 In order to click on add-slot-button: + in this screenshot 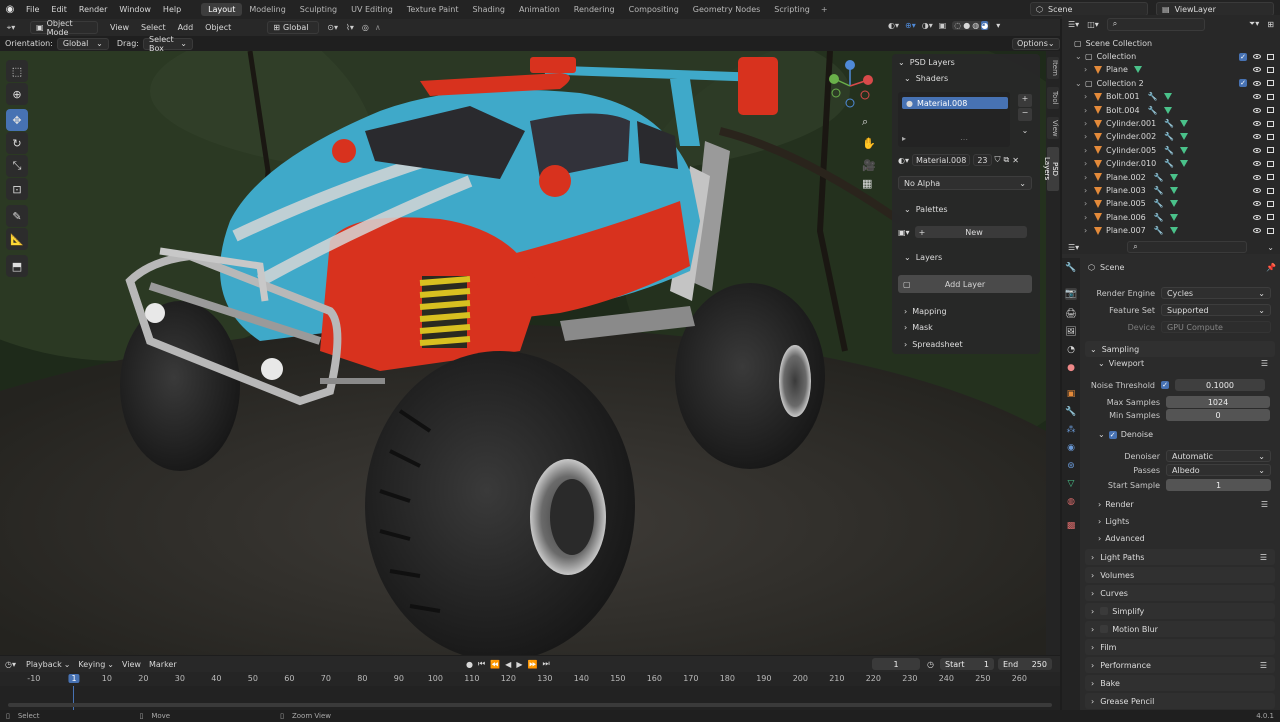, I will do `click(1025, 100)`.